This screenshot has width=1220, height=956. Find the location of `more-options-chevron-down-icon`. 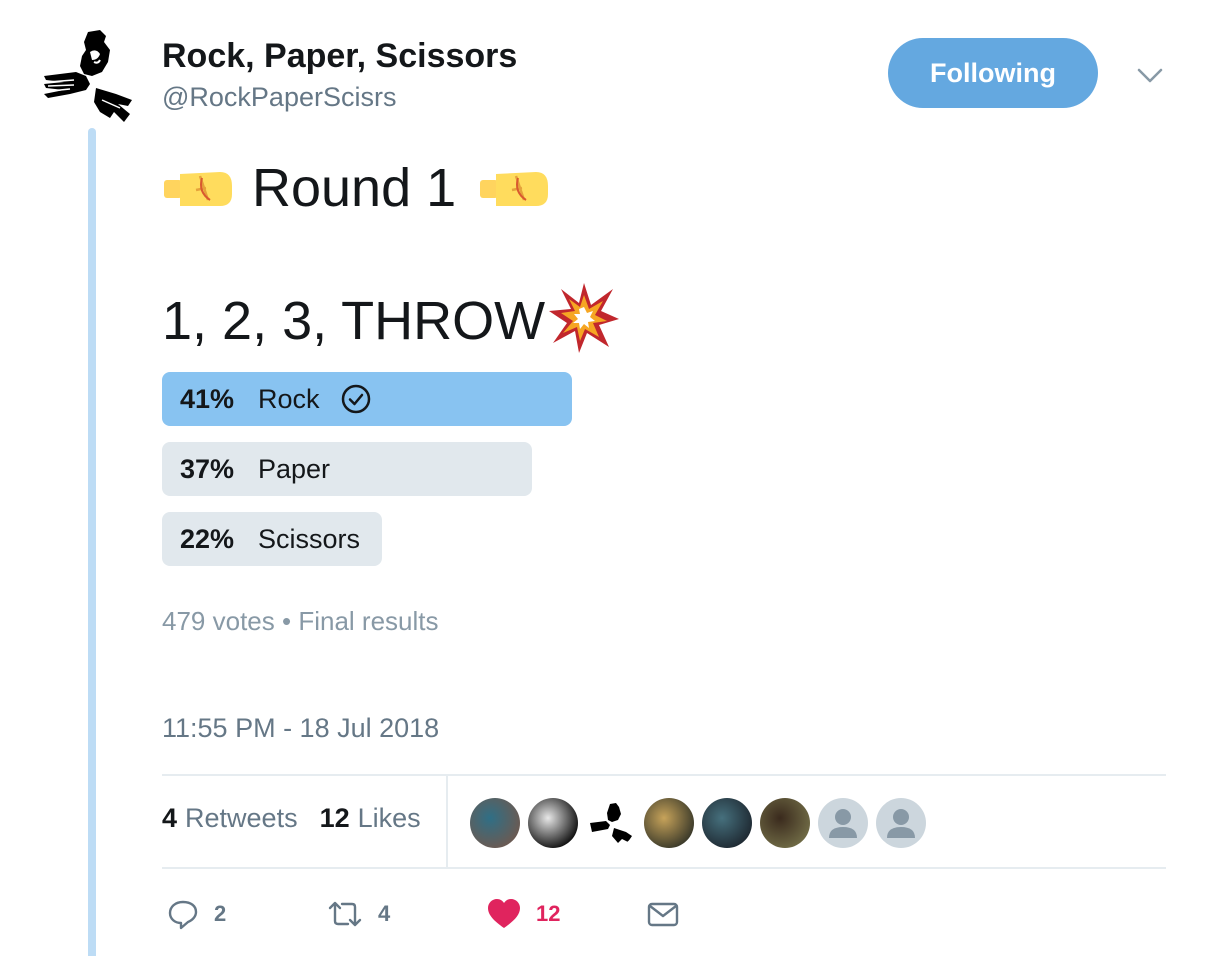

more-options-chevron-down-icon is located at coordinates (1150, 75).